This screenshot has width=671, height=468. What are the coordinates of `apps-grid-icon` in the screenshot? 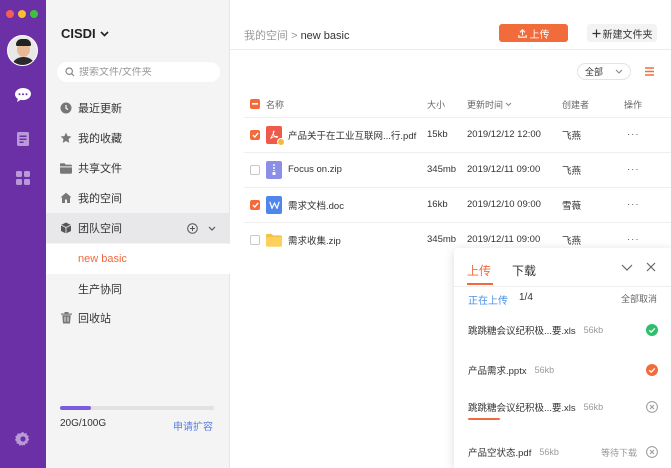 It's located at (23, 178).